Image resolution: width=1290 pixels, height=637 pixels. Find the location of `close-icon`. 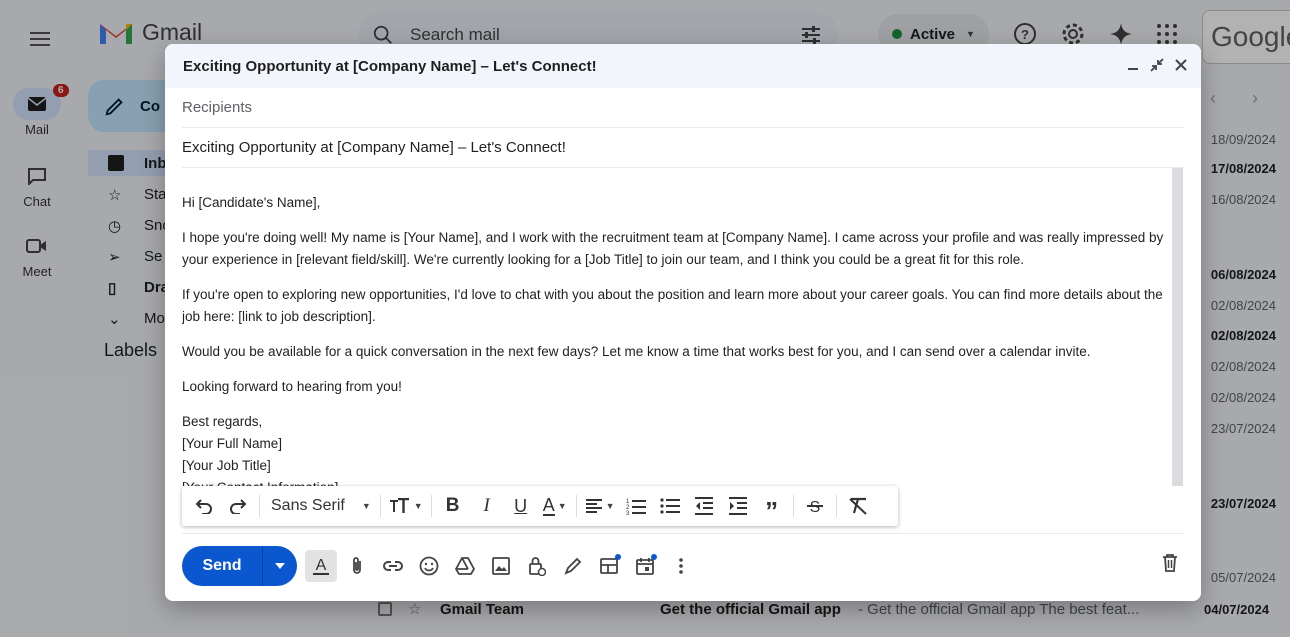

close-icon is located at coordinates (1181, 65).